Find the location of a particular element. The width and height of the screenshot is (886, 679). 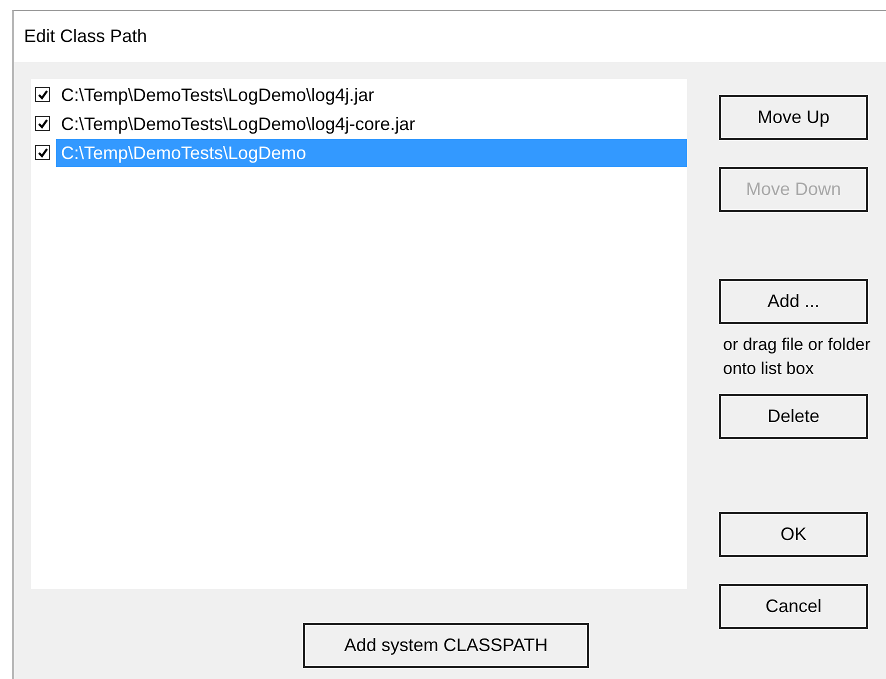

button: Cancel is located at coordinates (793, 606).